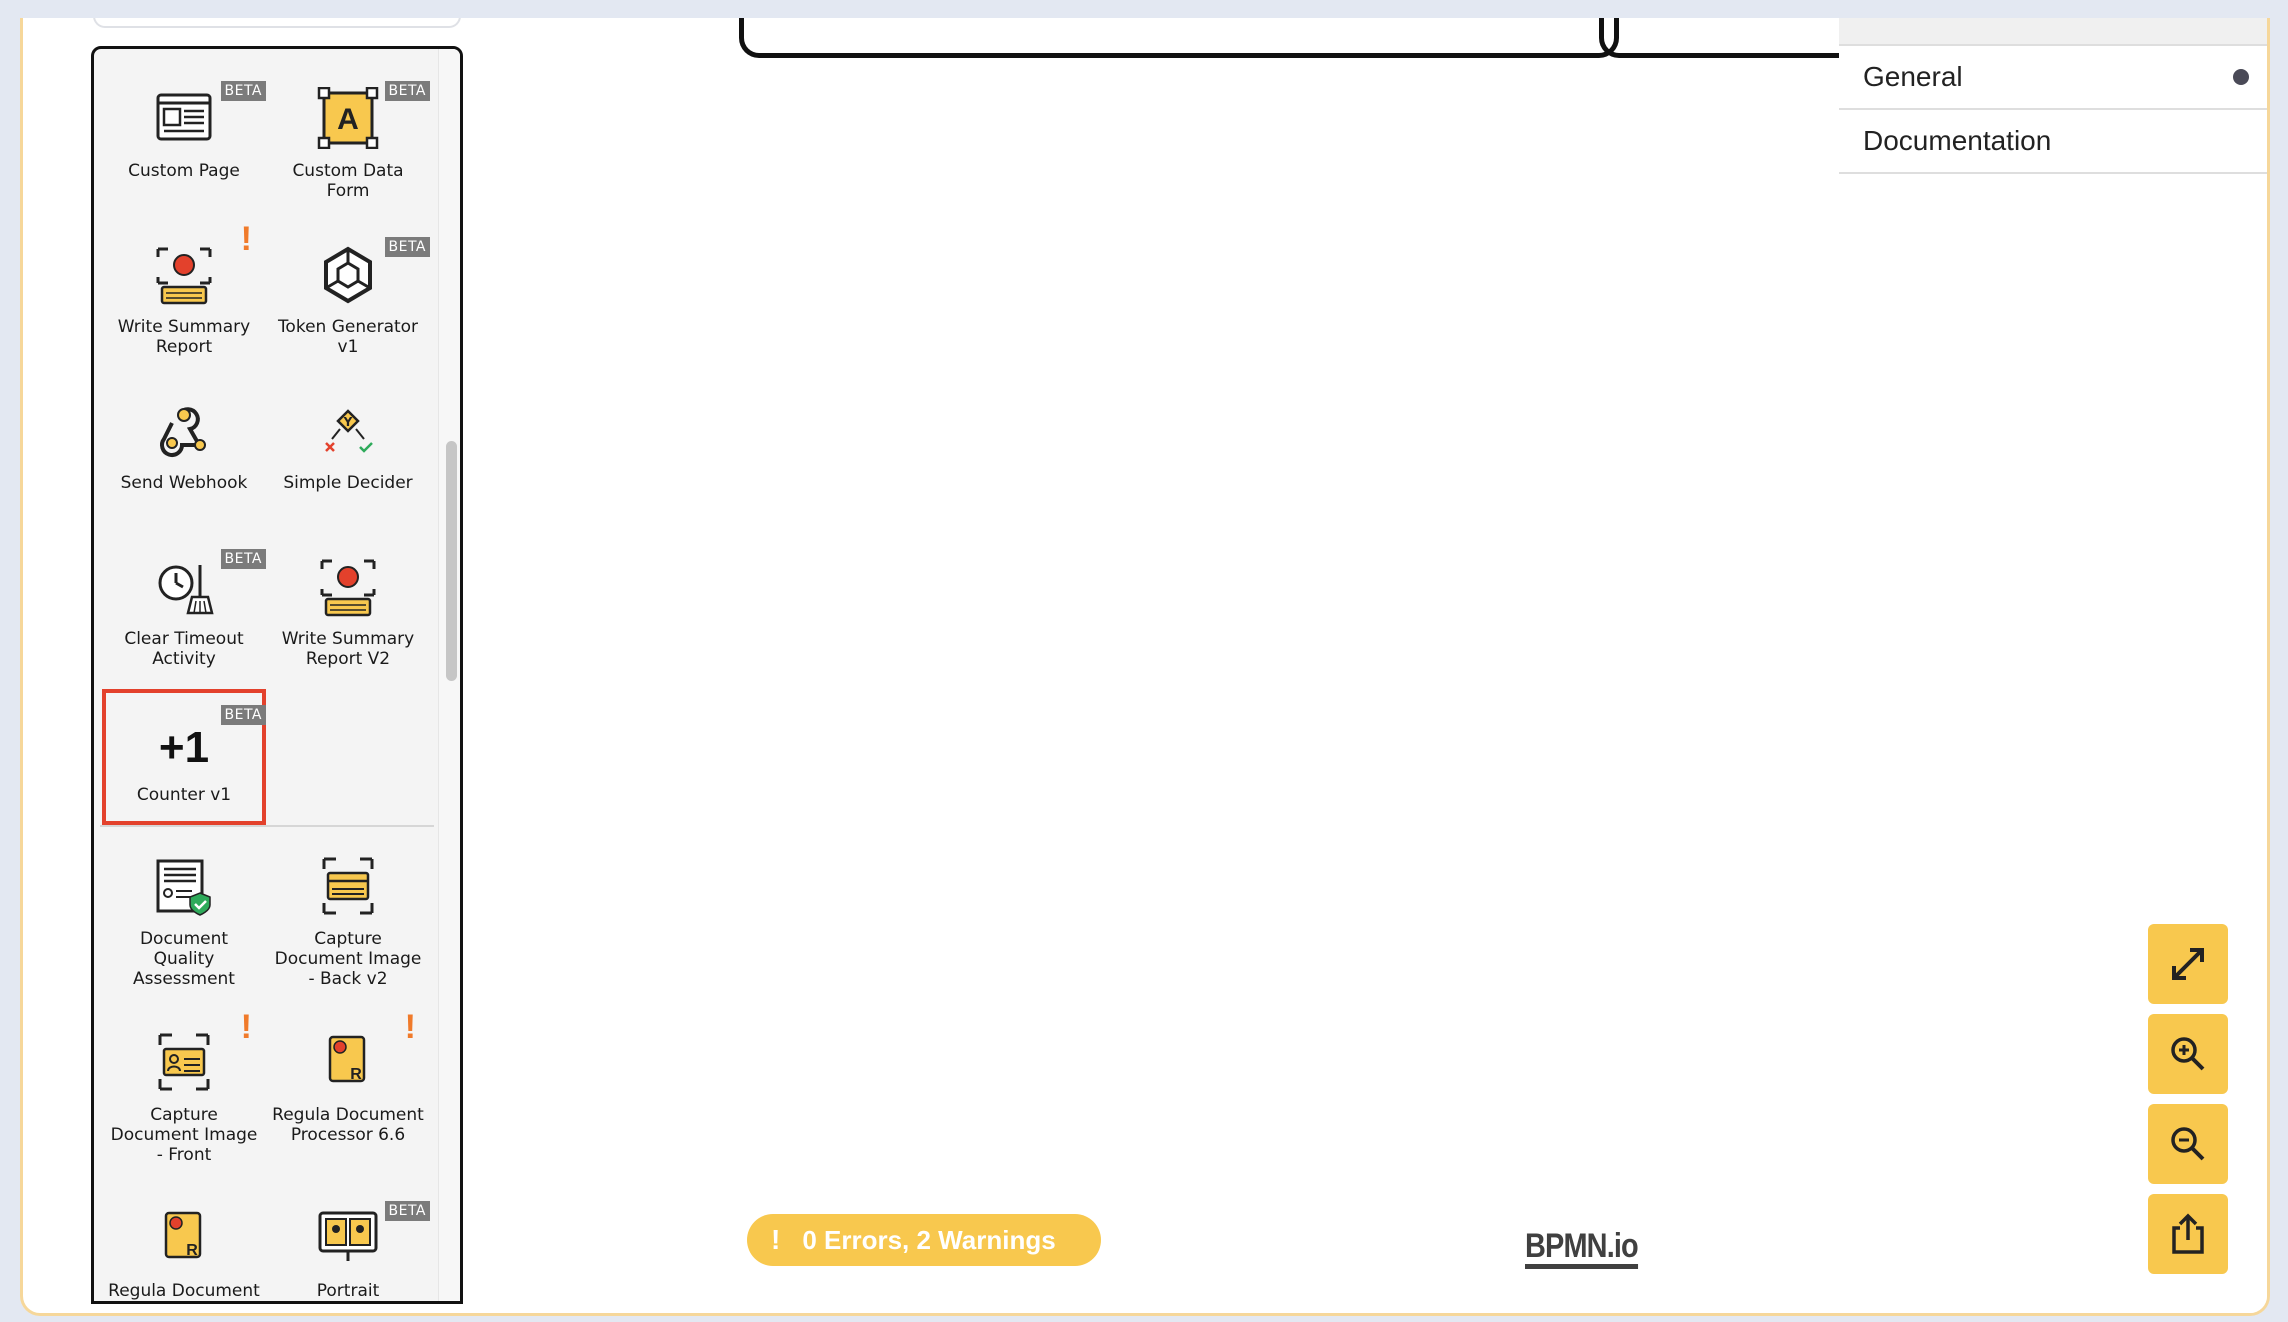 Image resolution: width=2288 pixels, height=1322 pixels. I want to click on export-icon, so click(2188, 1233).